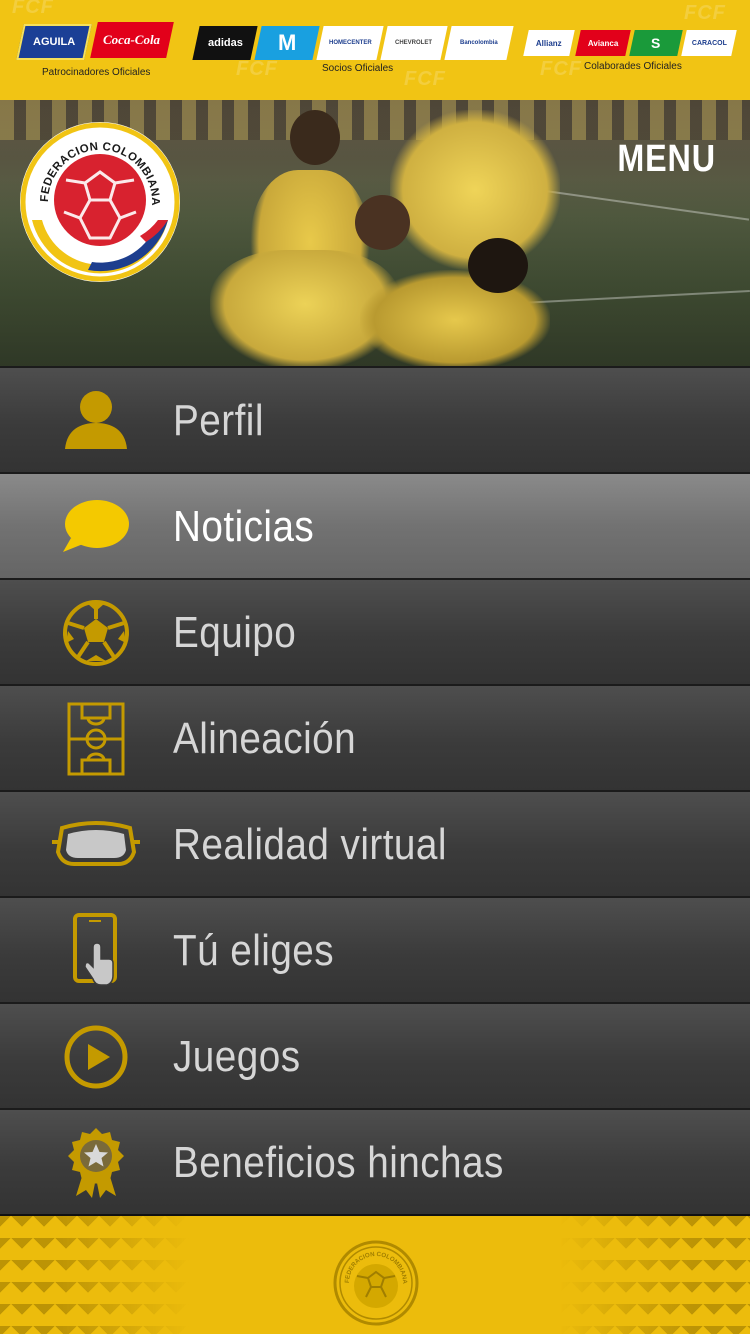 This screenshot has width=750, height=1334. I want to click on menu-item-realidad-virtual: Realidad virtual, so click(375, 843).